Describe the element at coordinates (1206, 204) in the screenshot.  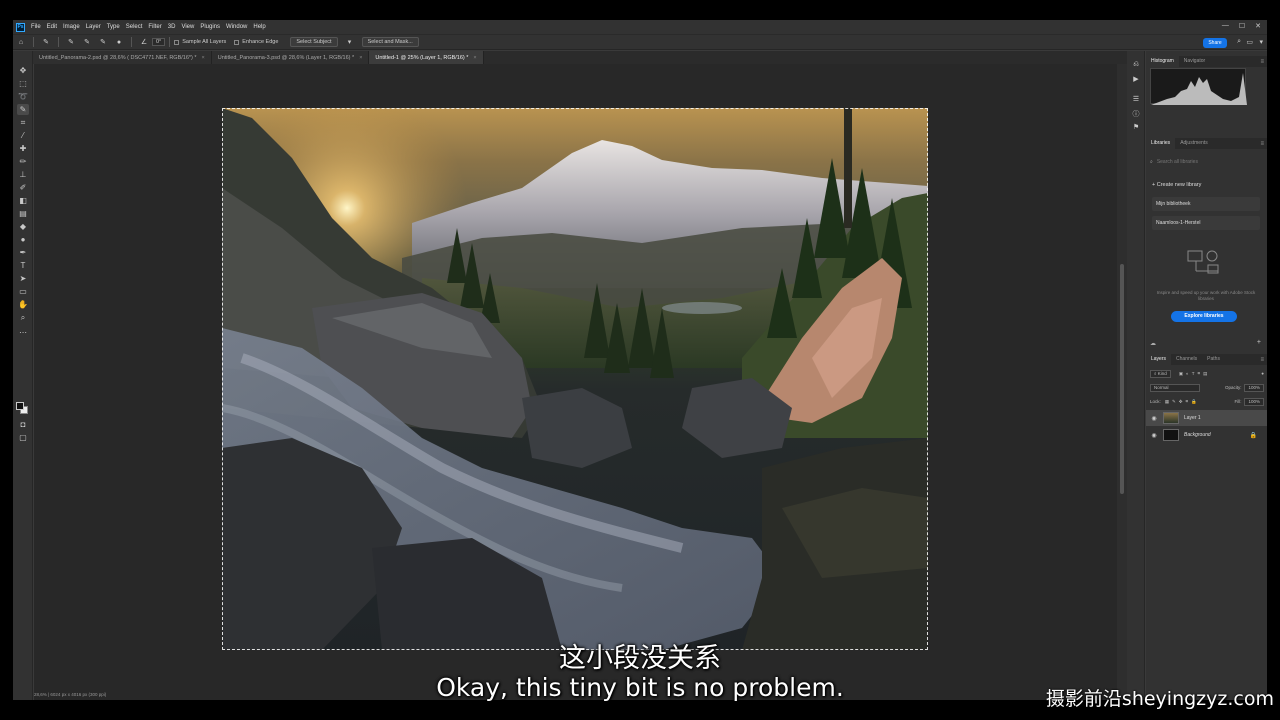
I see `library-item: Mijn bibliotheek` at that location.